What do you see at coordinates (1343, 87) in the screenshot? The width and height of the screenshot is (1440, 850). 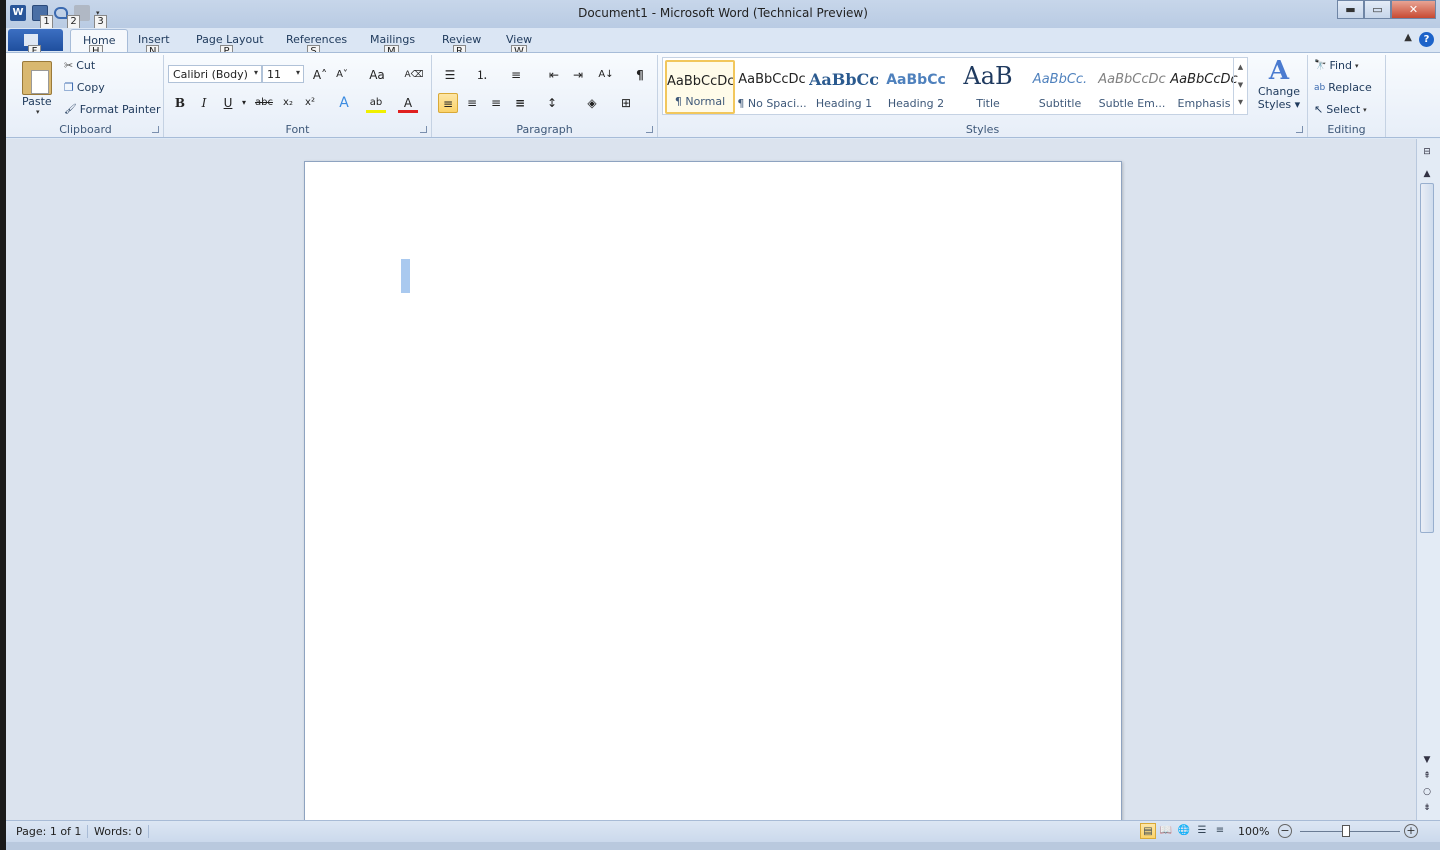 I see `replace-button: ab Replace` at bounding box center [1343, 87].